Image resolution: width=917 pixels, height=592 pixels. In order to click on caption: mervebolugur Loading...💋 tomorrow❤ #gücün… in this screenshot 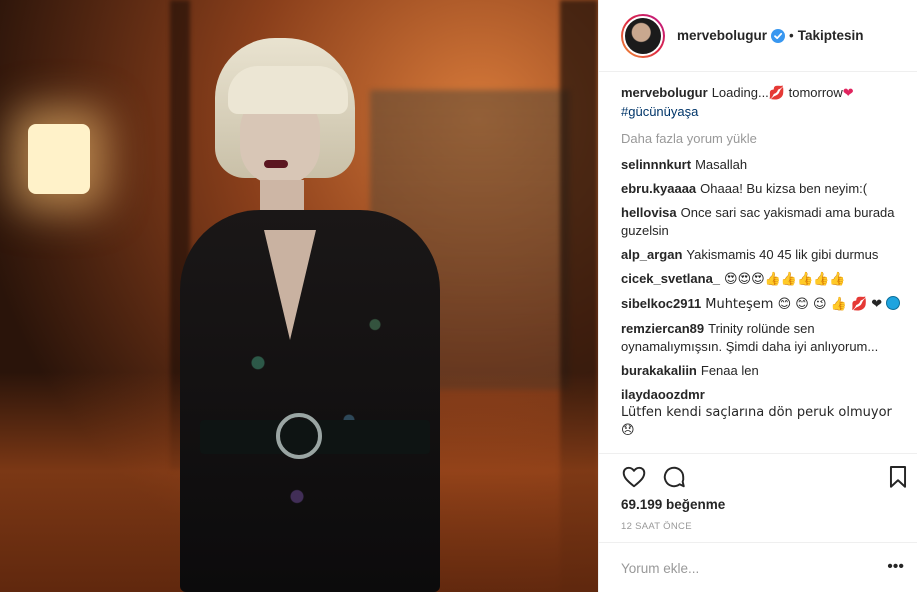, I will do `click(761, 102)`.